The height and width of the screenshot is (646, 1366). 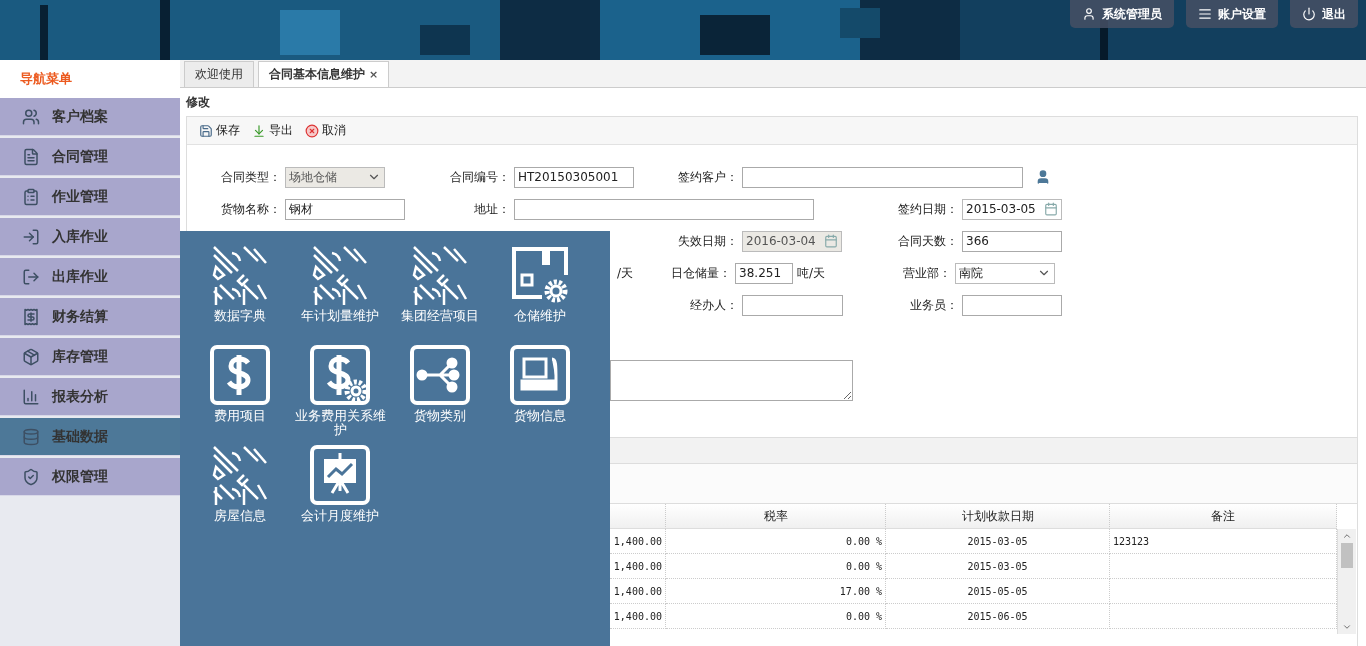 What do you see at coordinates (272, 130) in the screenshot?
I see `toolbar-button: 导出` at bounding box center [272, 130].